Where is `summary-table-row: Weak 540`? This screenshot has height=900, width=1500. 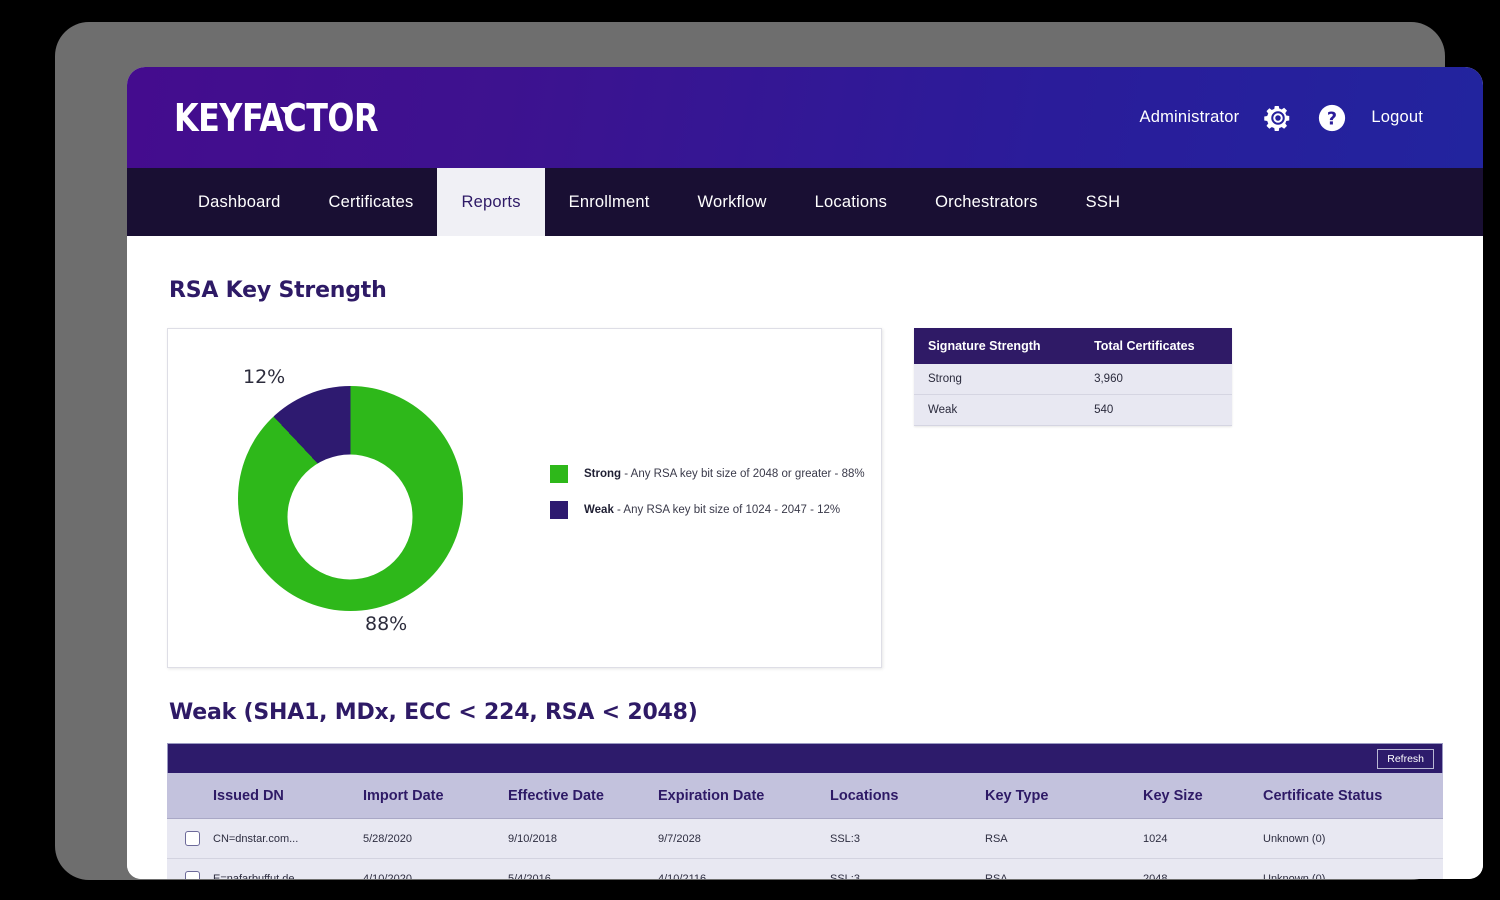
summary-table-row: Weak 540 is located at coordinates (1073, 410).